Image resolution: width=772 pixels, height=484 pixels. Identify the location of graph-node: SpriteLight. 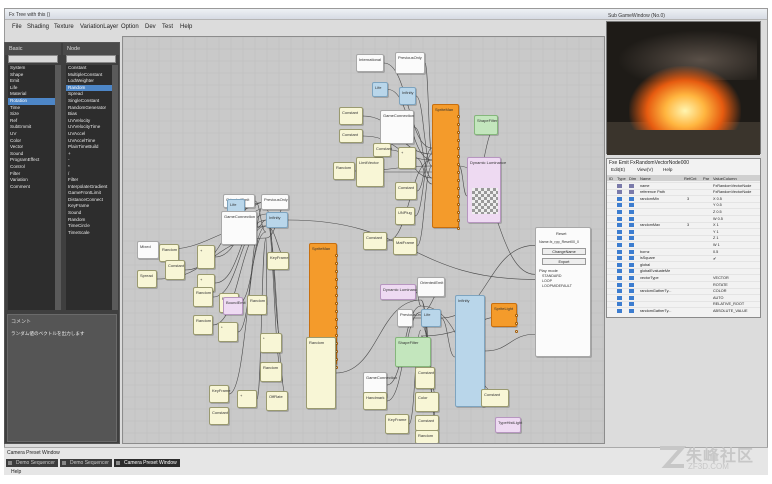
(504, 315).